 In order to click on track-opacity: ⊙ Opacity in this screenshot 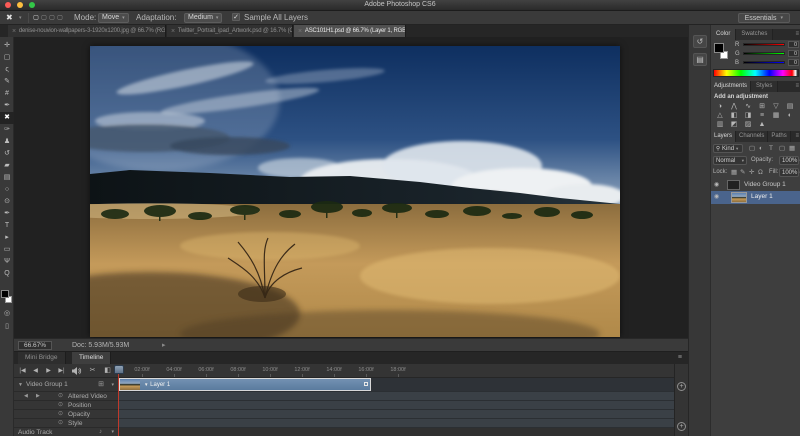, I will do `click(66, 414)`.